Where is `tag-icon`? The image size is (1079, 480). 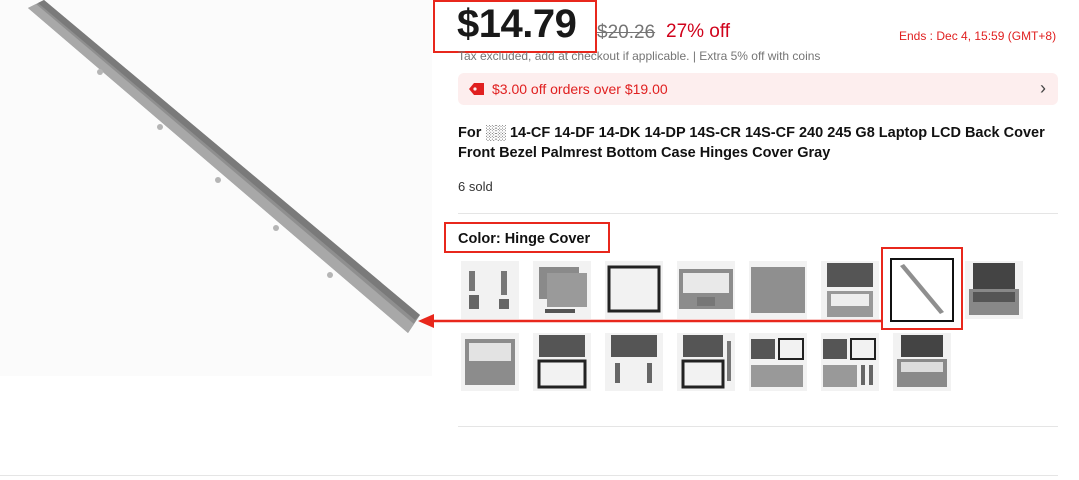
tag-icon is located at coordinates (477, 91).